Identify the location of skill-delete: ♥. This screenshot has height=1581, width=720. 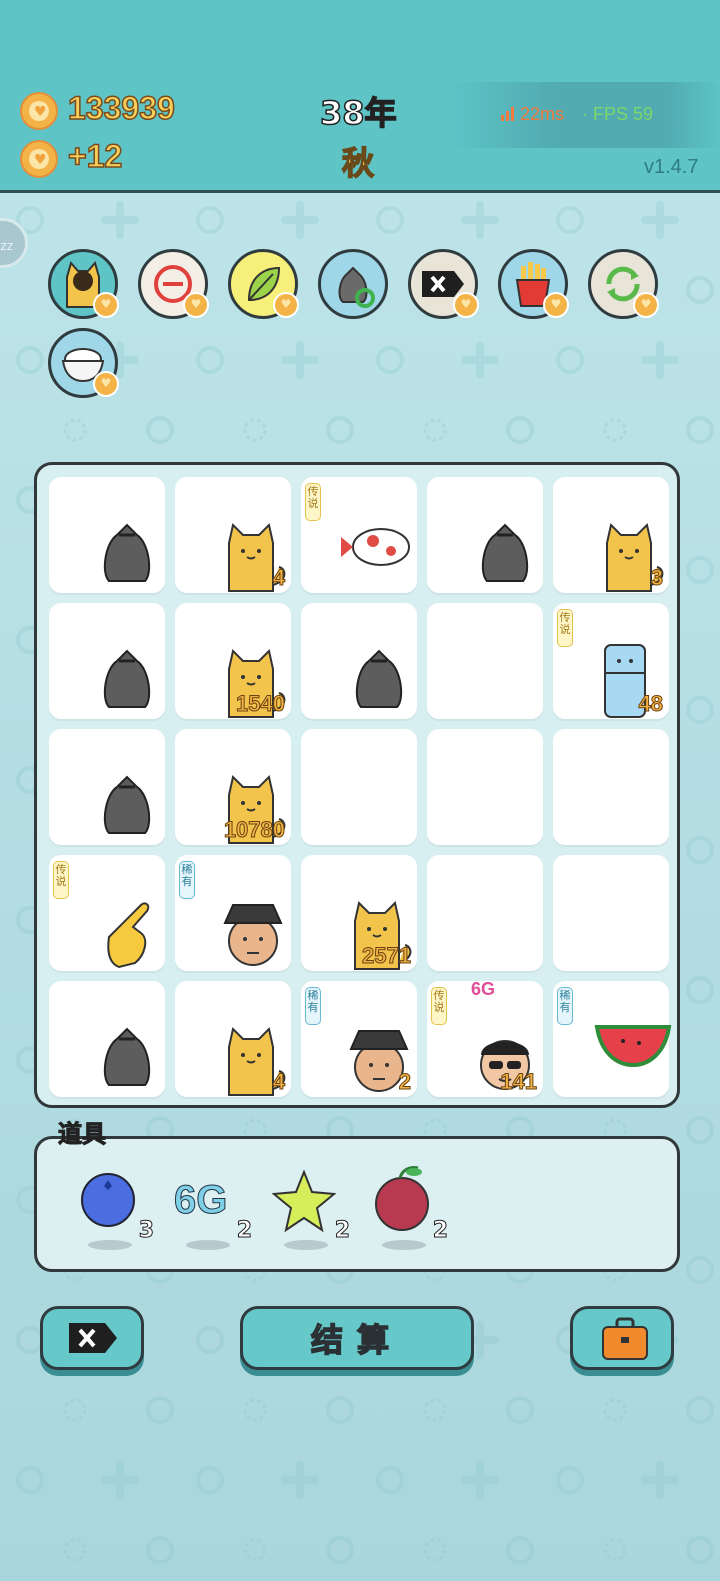
(443, 284).